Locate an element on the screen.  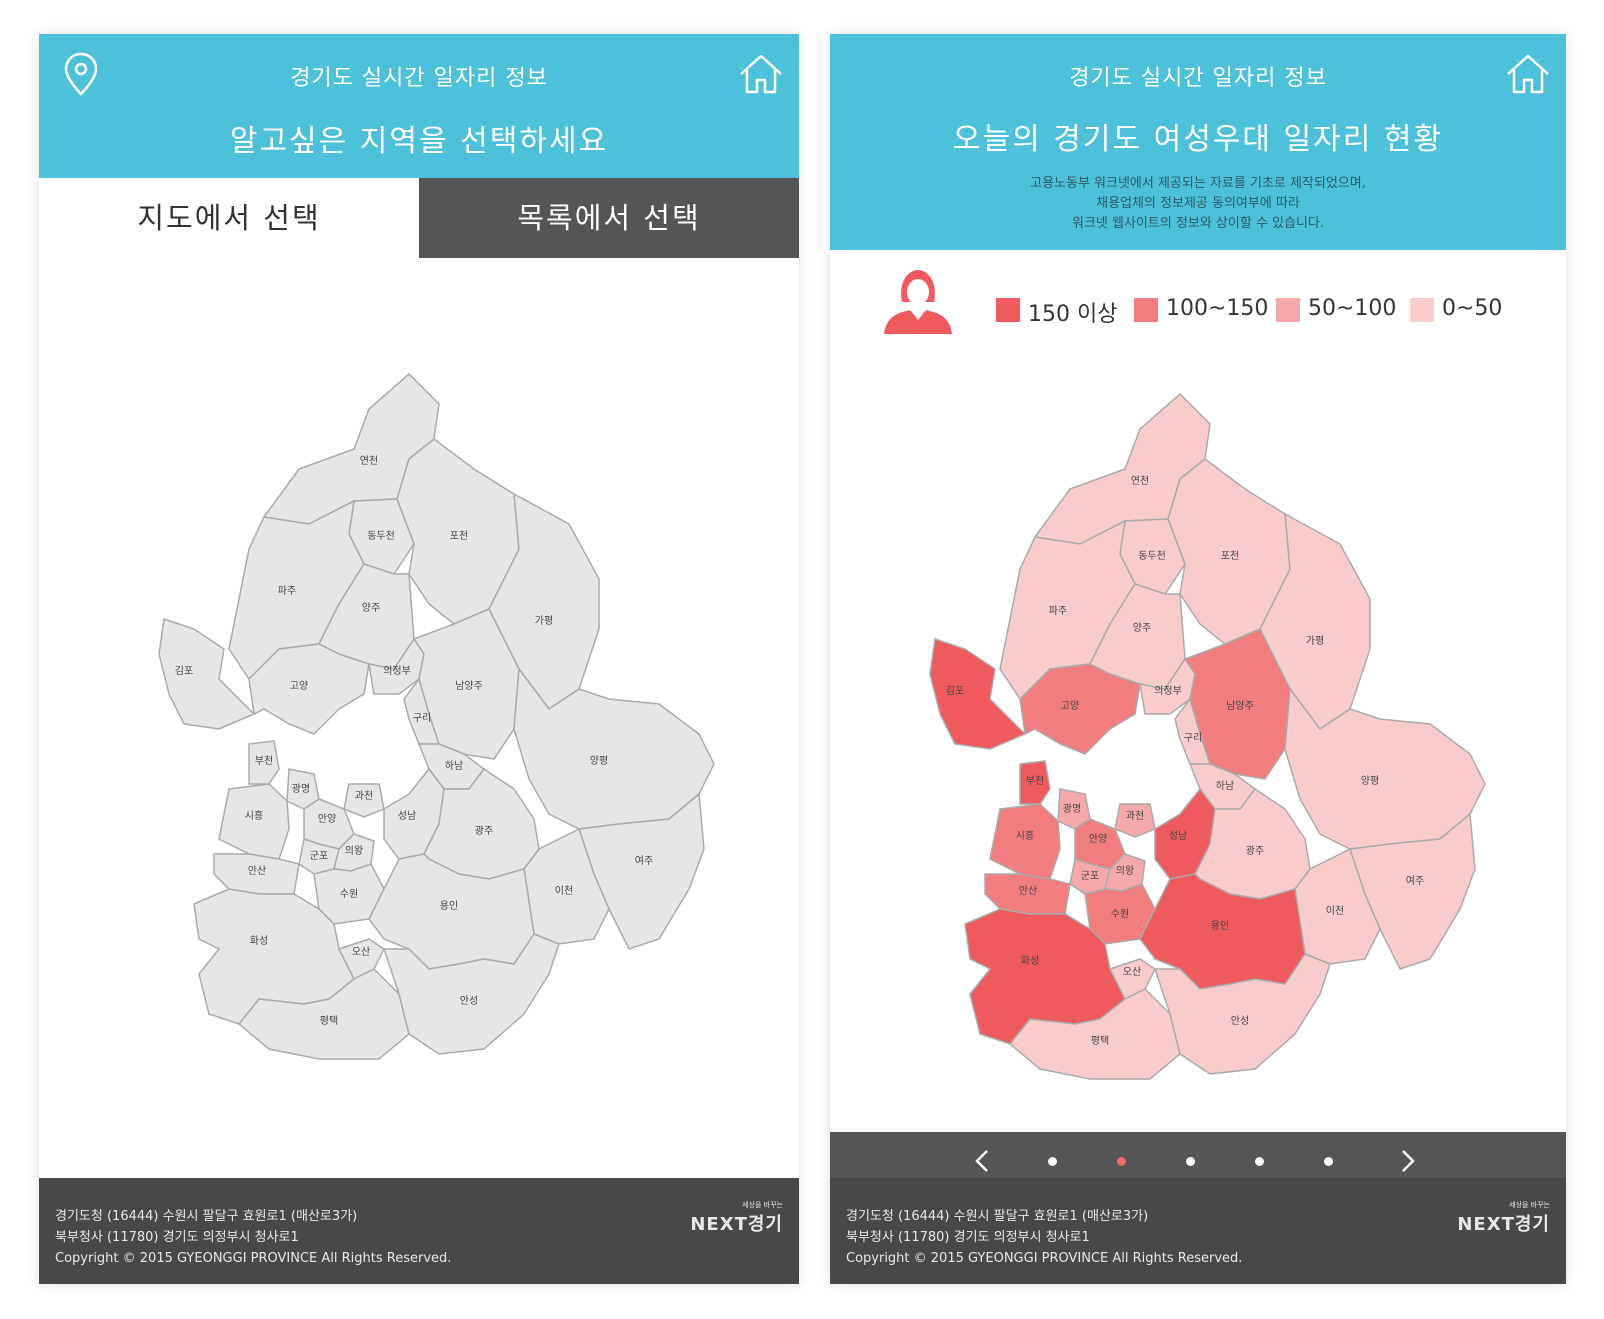
legend-label: 150 이상 is located at coordinates (1073, 314).